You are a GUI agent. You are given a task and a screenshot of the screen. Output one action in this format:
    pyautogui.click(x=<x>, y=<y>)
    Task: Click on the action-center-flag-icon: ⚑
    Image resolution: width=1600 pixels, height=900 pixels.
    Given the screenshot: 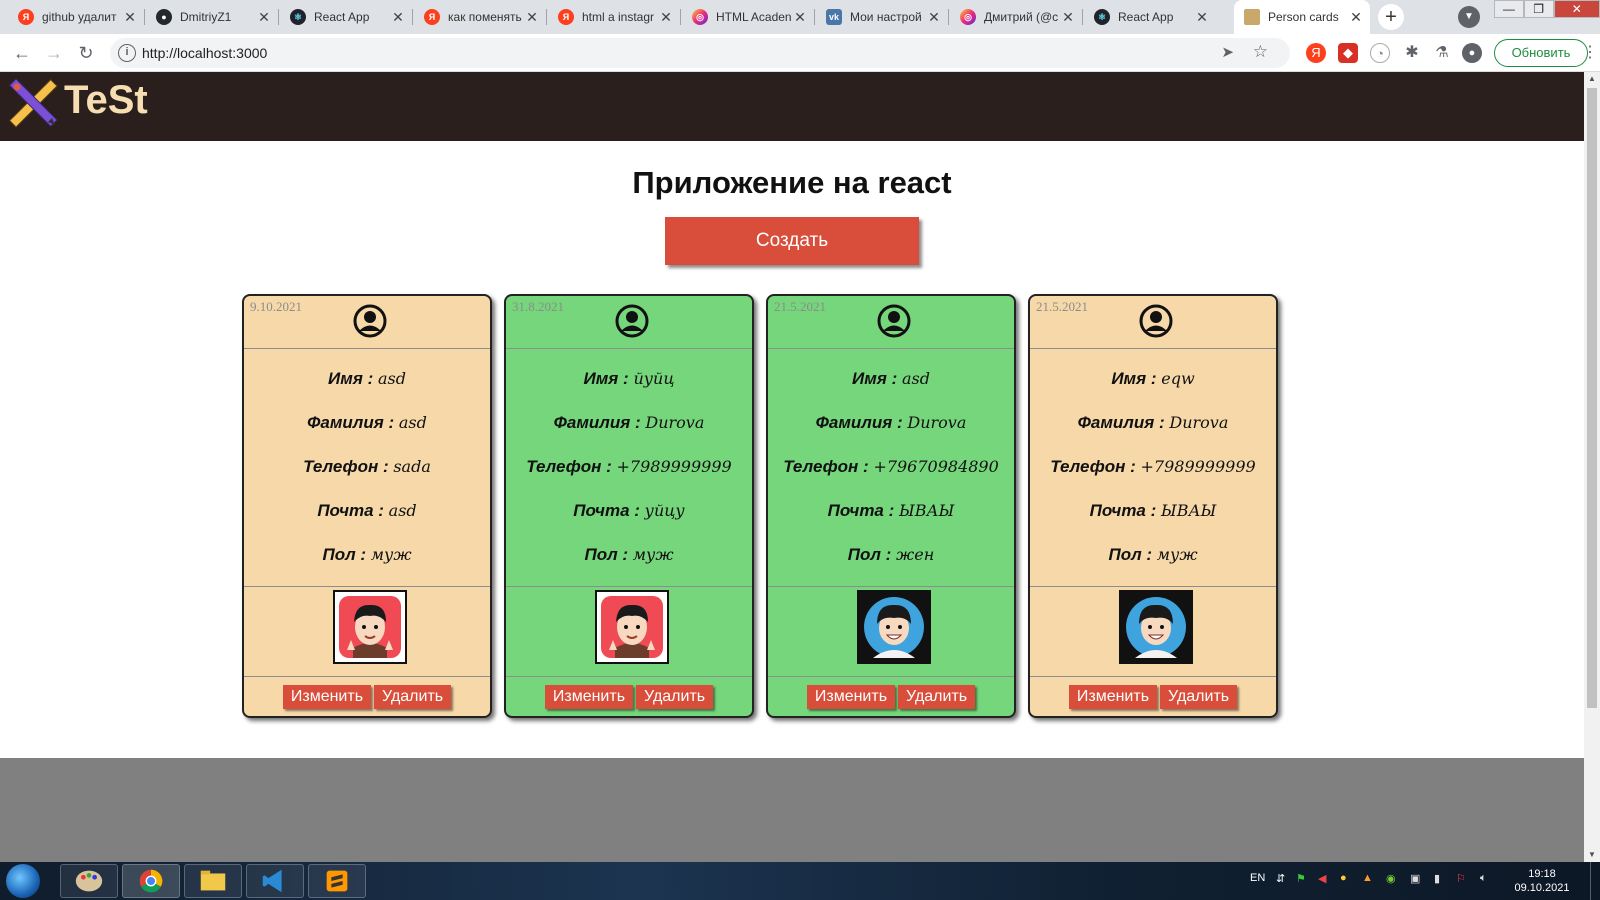 What is the action you would take?
    pyautogui.click(x=1301, y=878)
    